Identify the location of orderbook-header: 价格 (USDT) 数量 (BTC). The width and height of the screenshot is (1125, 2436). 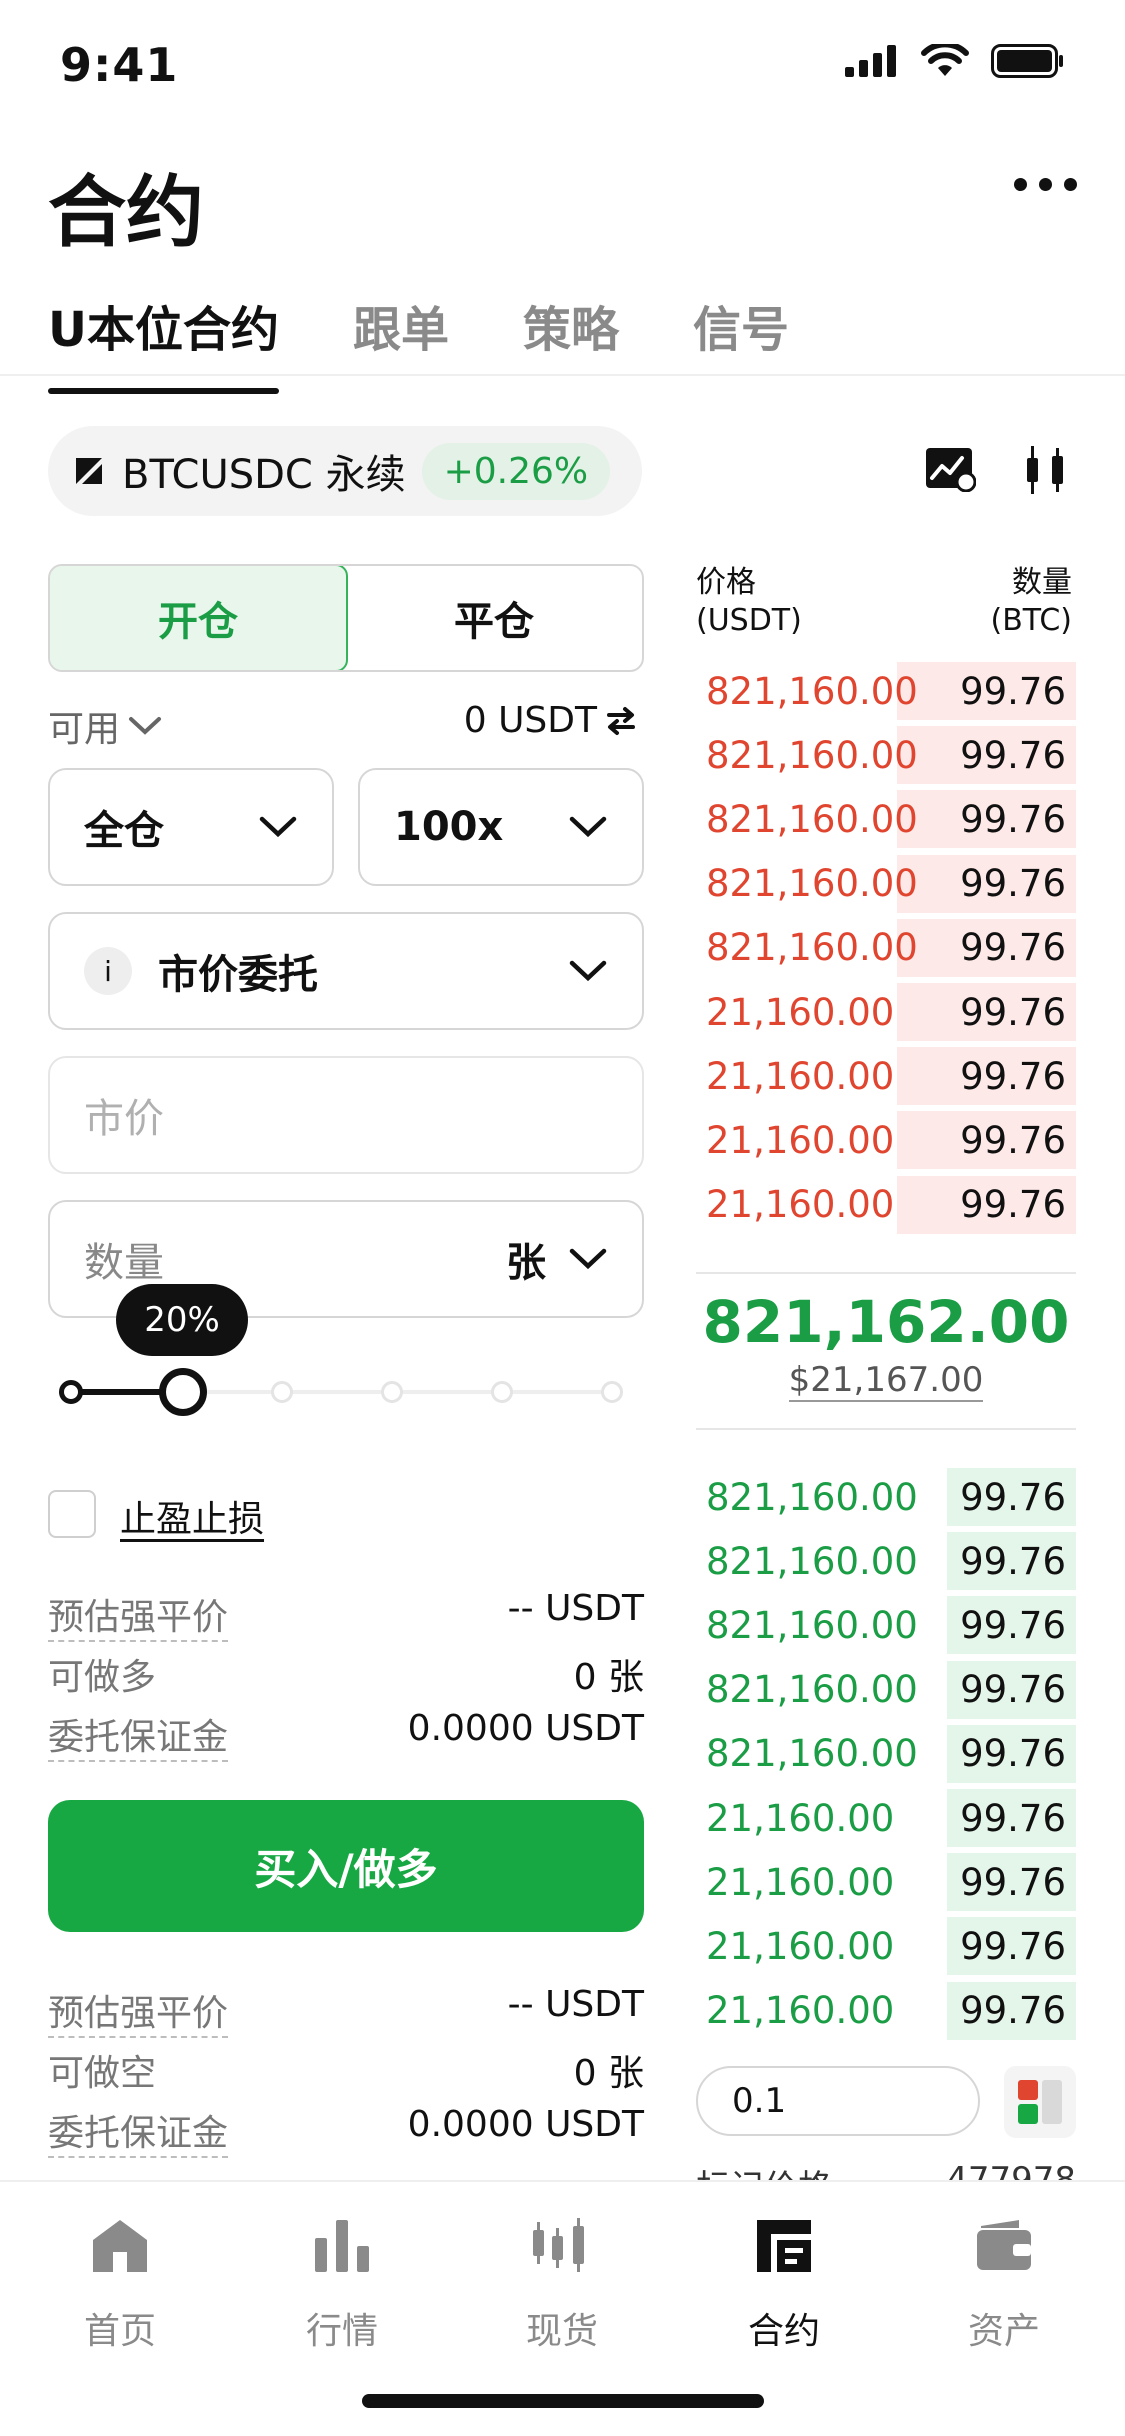
(884, 602).